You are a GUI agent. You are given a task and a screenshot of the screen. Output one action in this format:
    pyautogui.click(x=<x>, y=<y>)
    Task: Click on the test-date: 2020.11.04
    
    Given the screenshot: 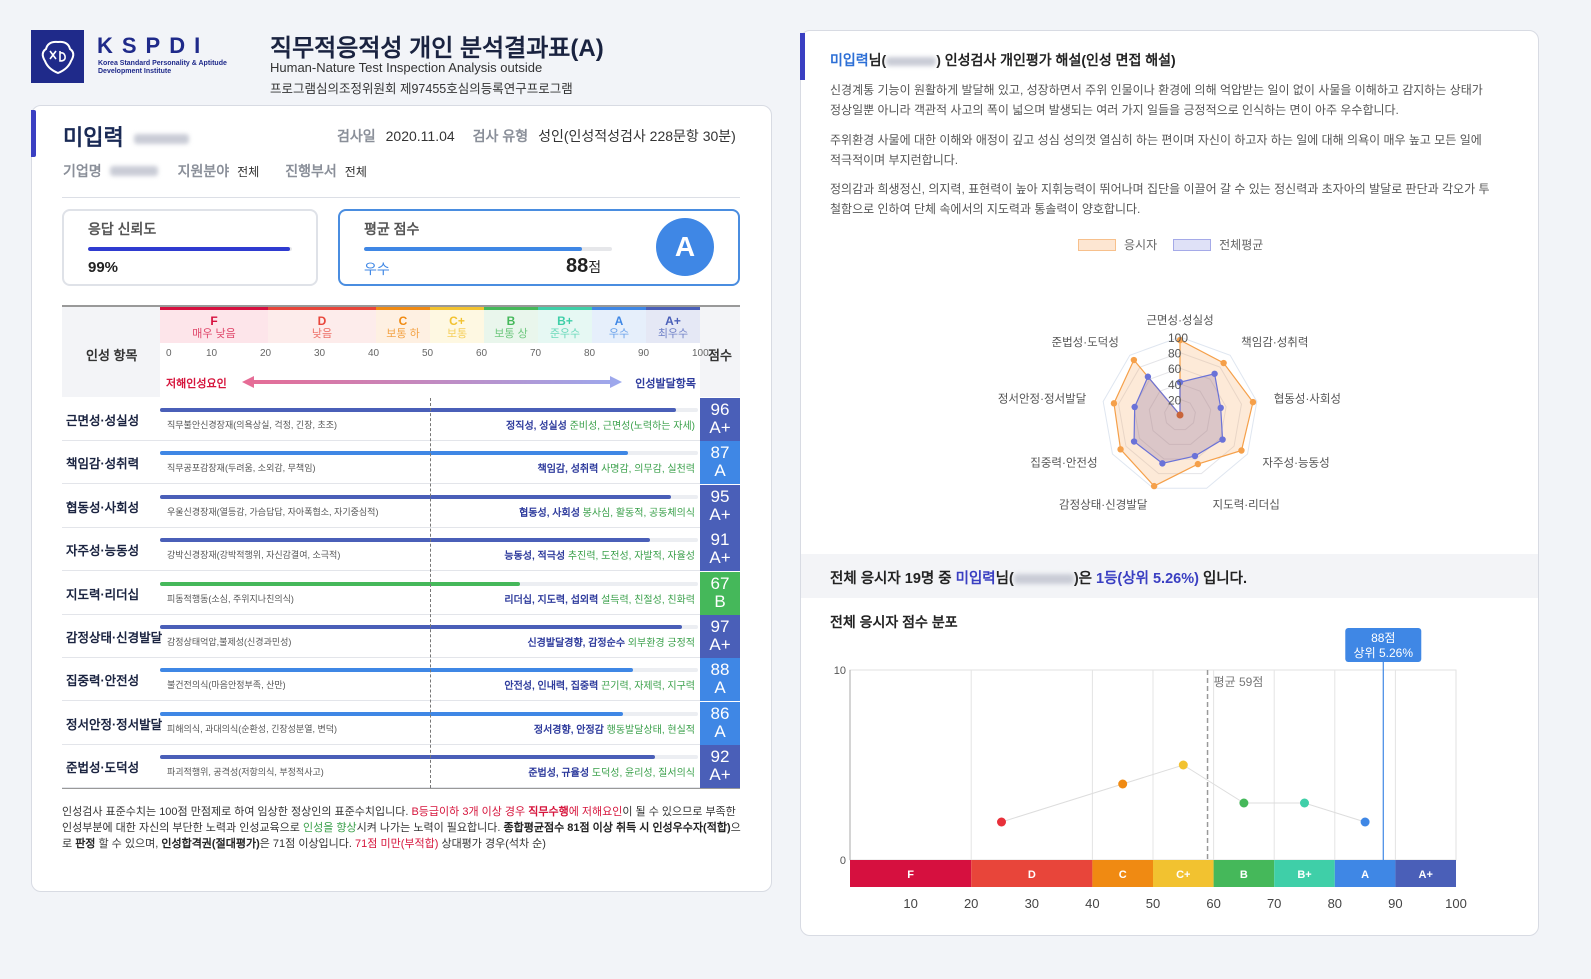 What is the action you would take?
    pyautogui.click(x=420, y=136)
    